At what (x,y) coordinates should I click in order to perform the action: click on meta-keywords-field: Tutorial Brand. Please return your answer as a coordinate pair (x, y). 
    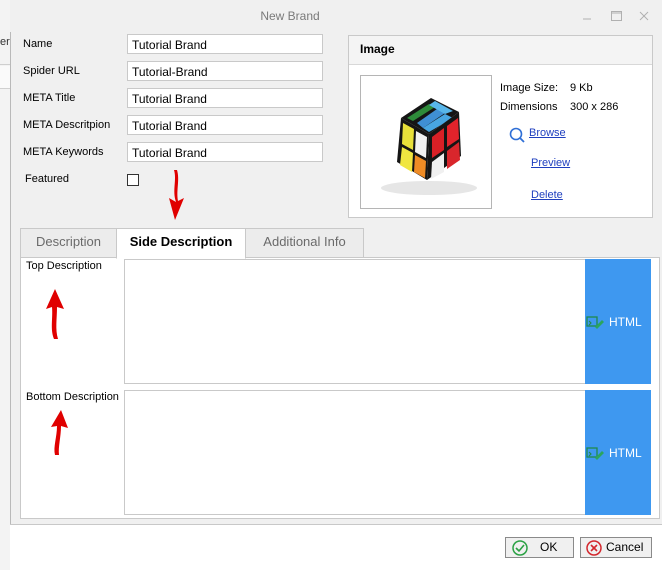
    Looking at the image, I should click on (225, 152).